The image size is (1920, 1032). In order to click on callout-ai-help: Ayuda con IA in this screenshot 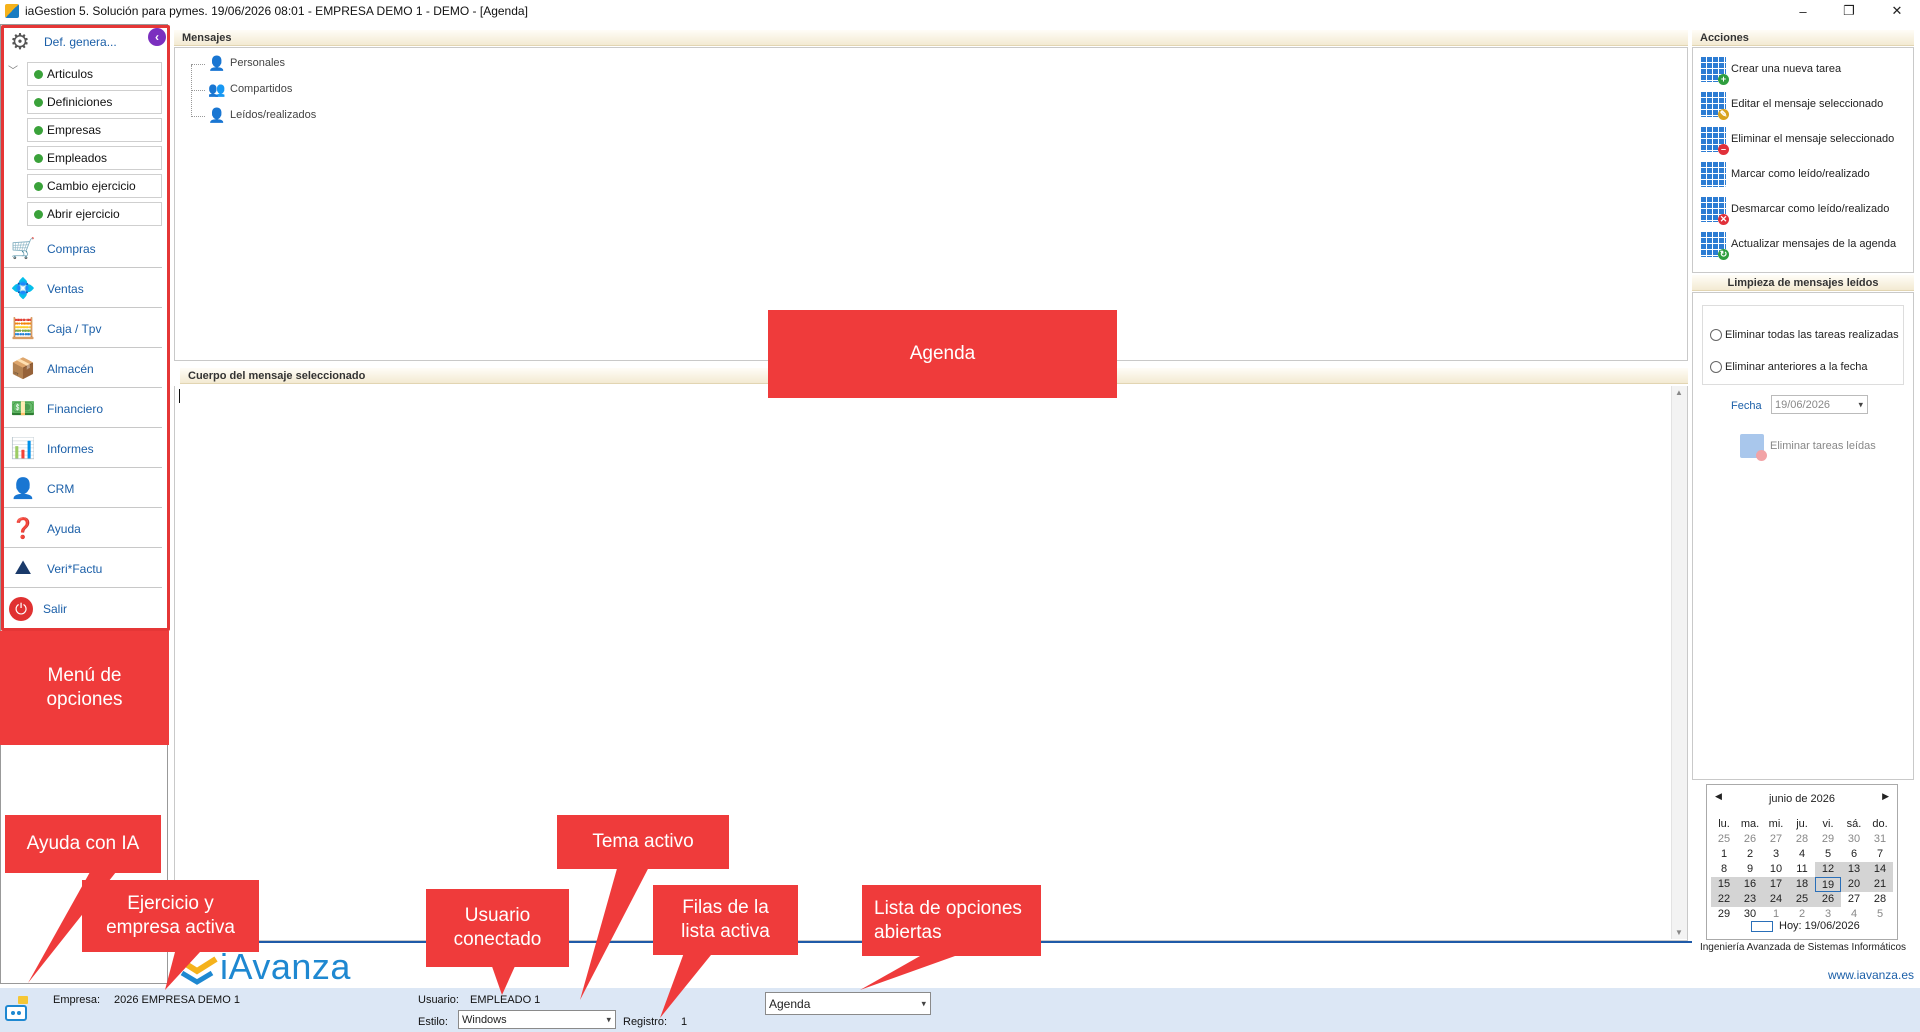, I will do `click(83, 844)`.